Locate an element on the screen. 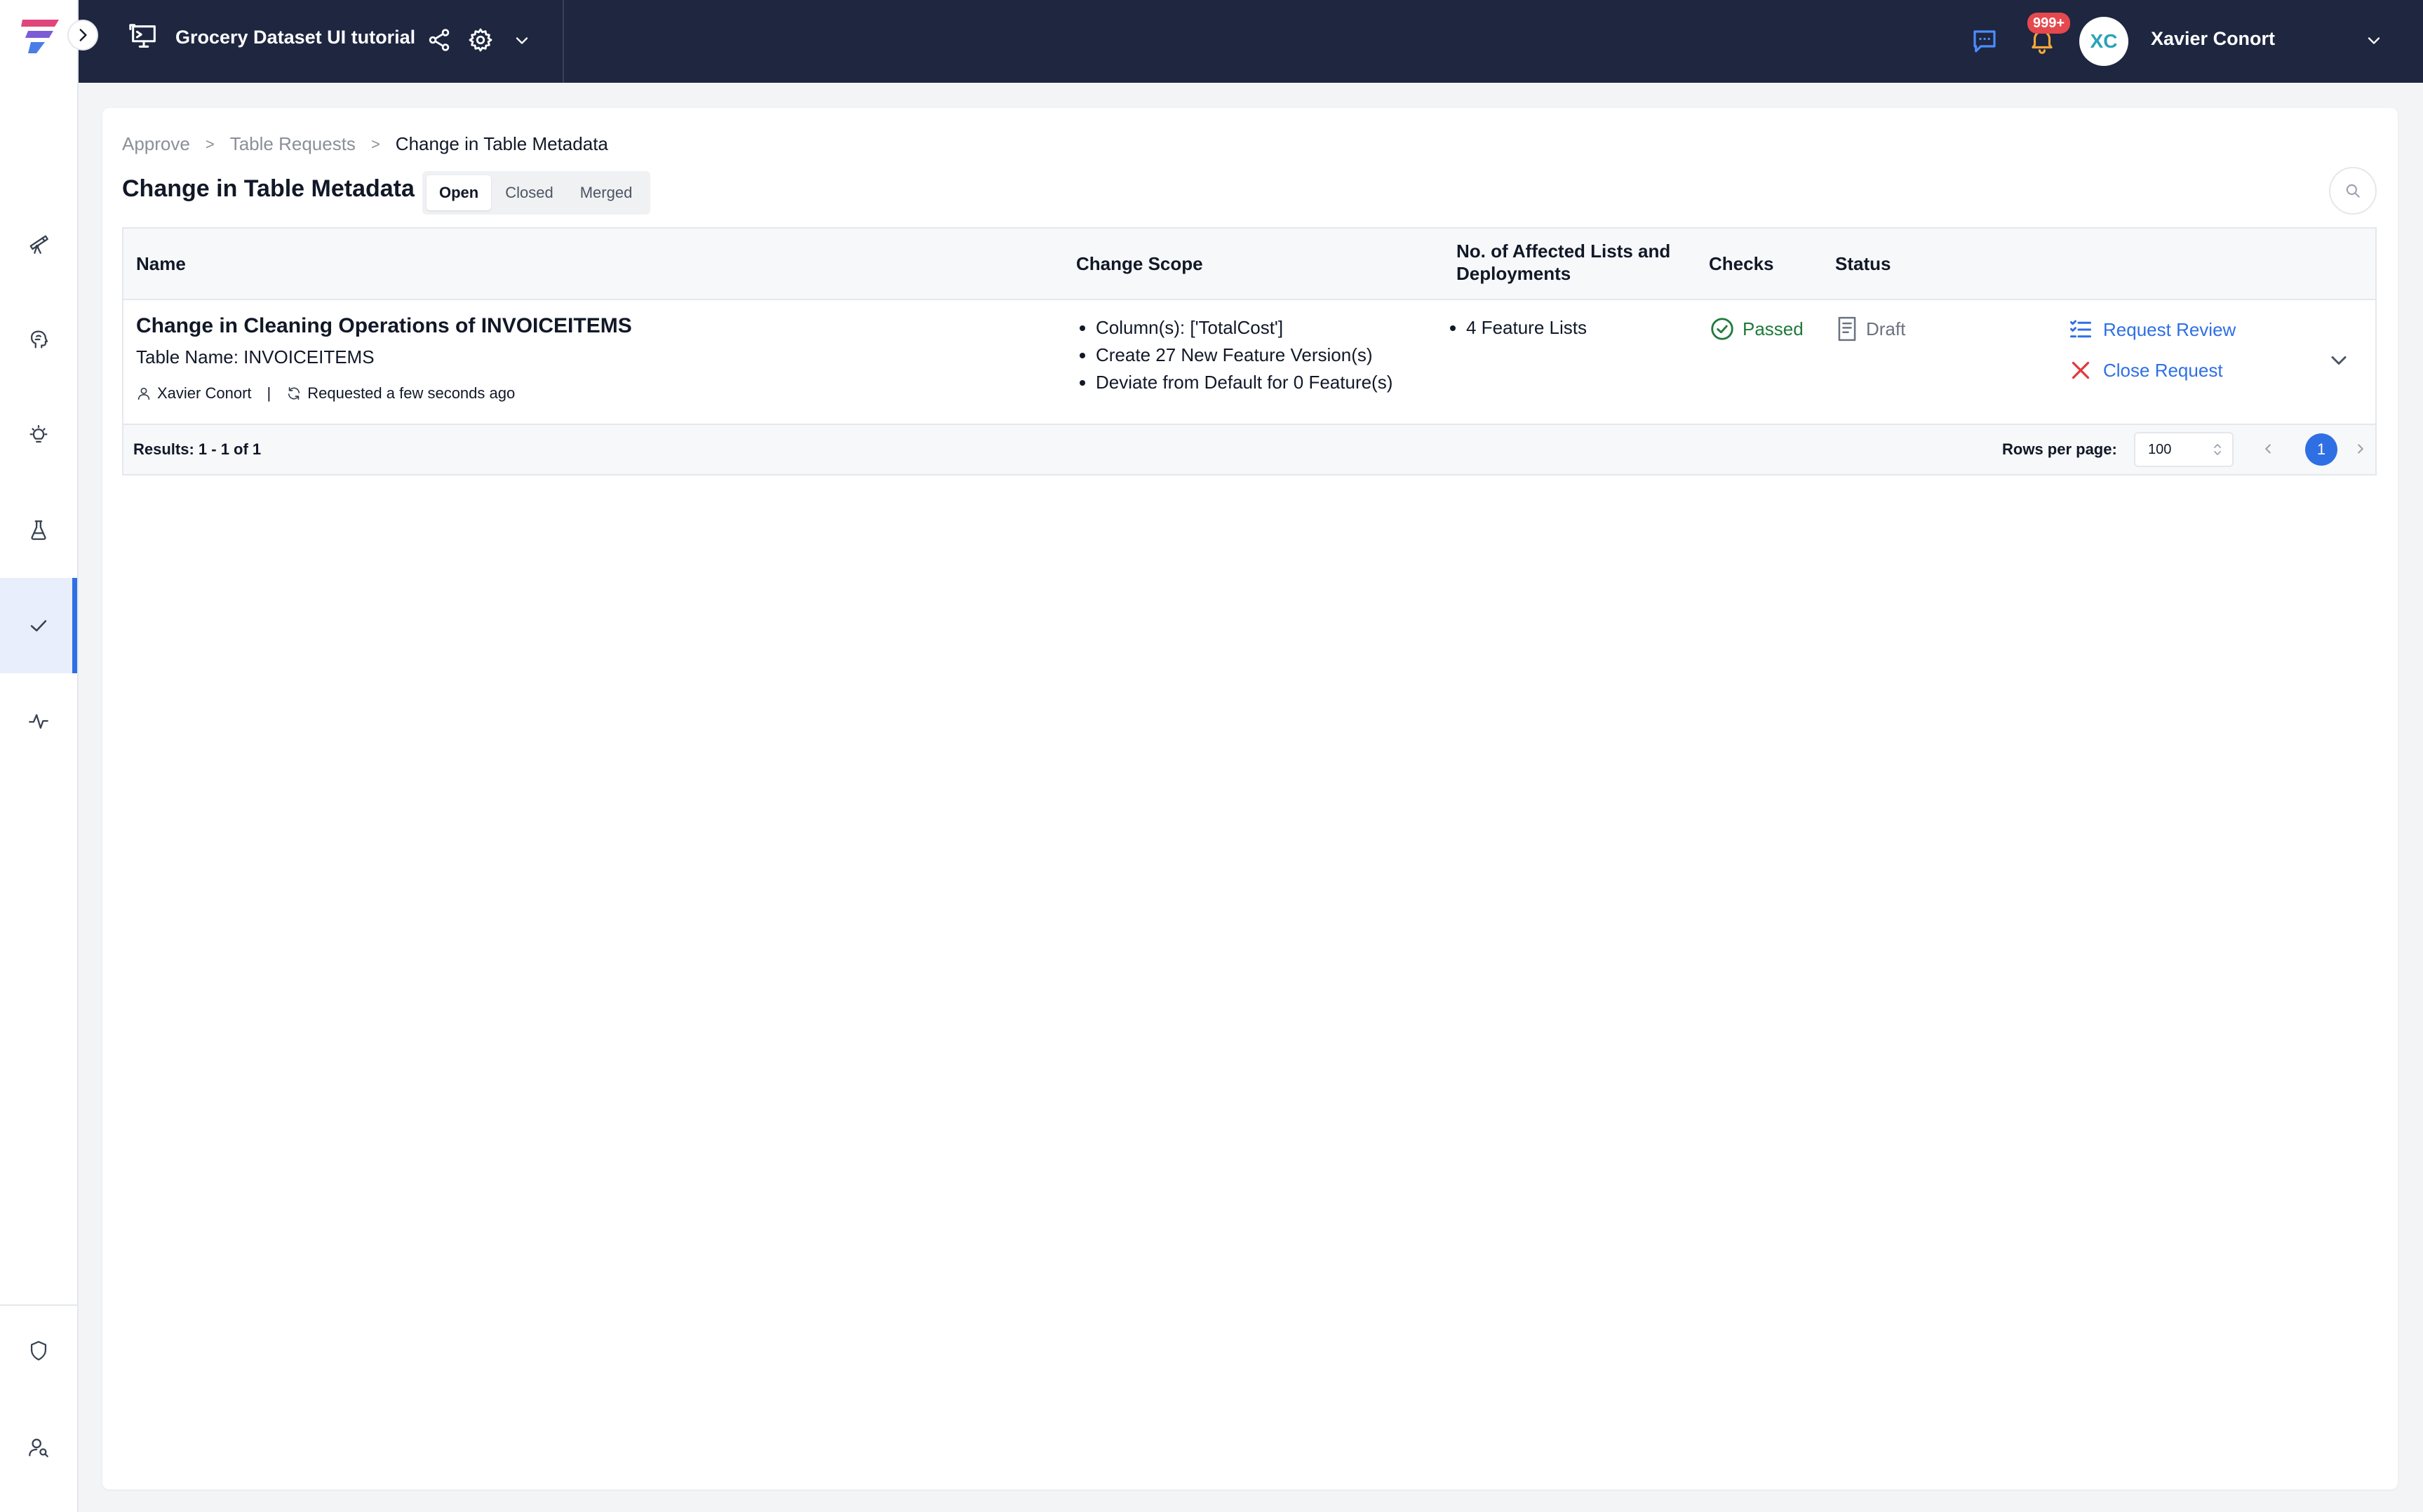 The image size is (2423, 1512). request-time: Requested a few seconds ago is located at coordinates (412, 393).